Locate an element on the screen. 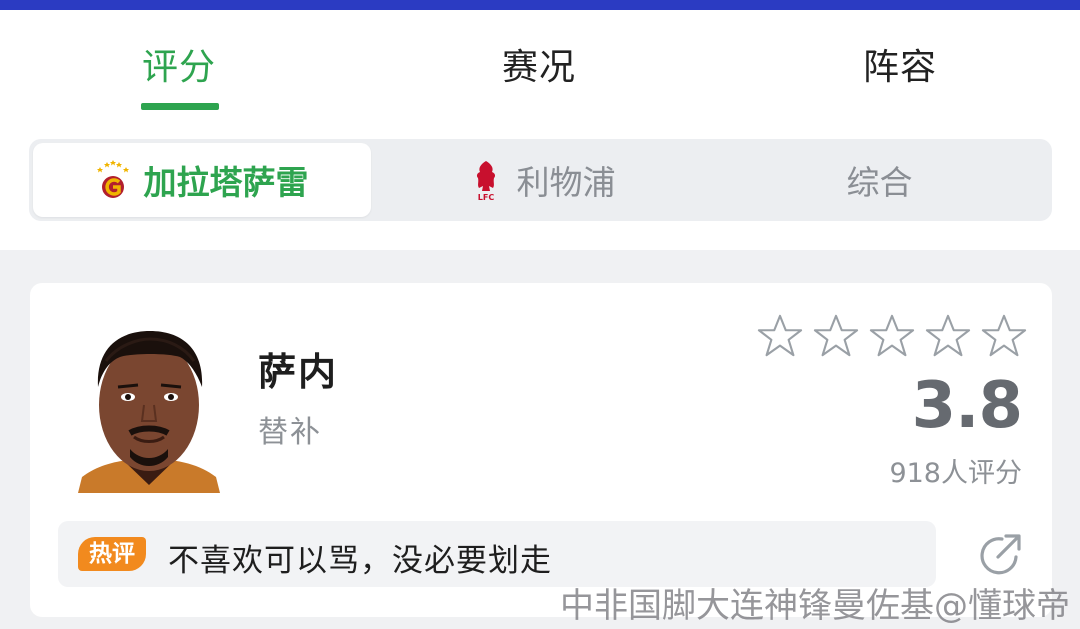 The height and width of the screenshot is (629, 1080). top-header-strip is located at coordinates (540, 5).